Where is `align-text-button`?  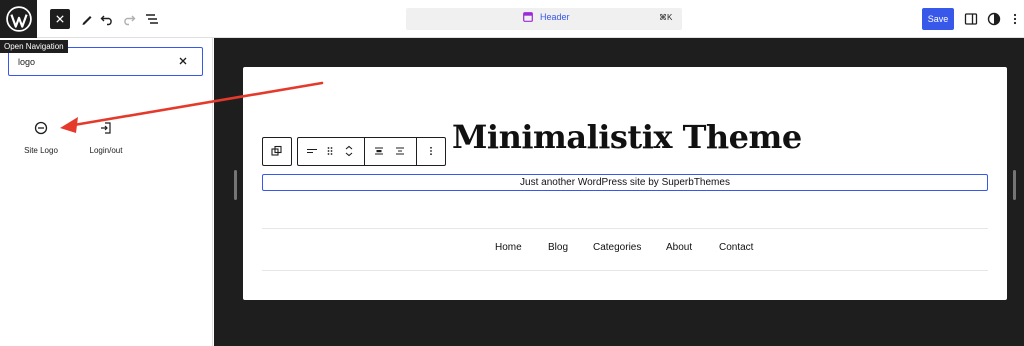
align-text-button is located at coordinates (400, 151).